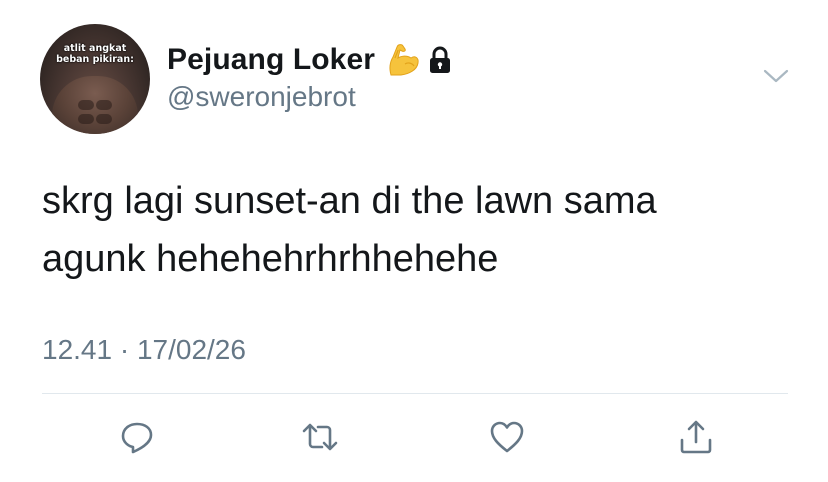 This screenshot has height=482, width=828. I want to click on author-name-row: Pejuang Loker, so click(310, 60).